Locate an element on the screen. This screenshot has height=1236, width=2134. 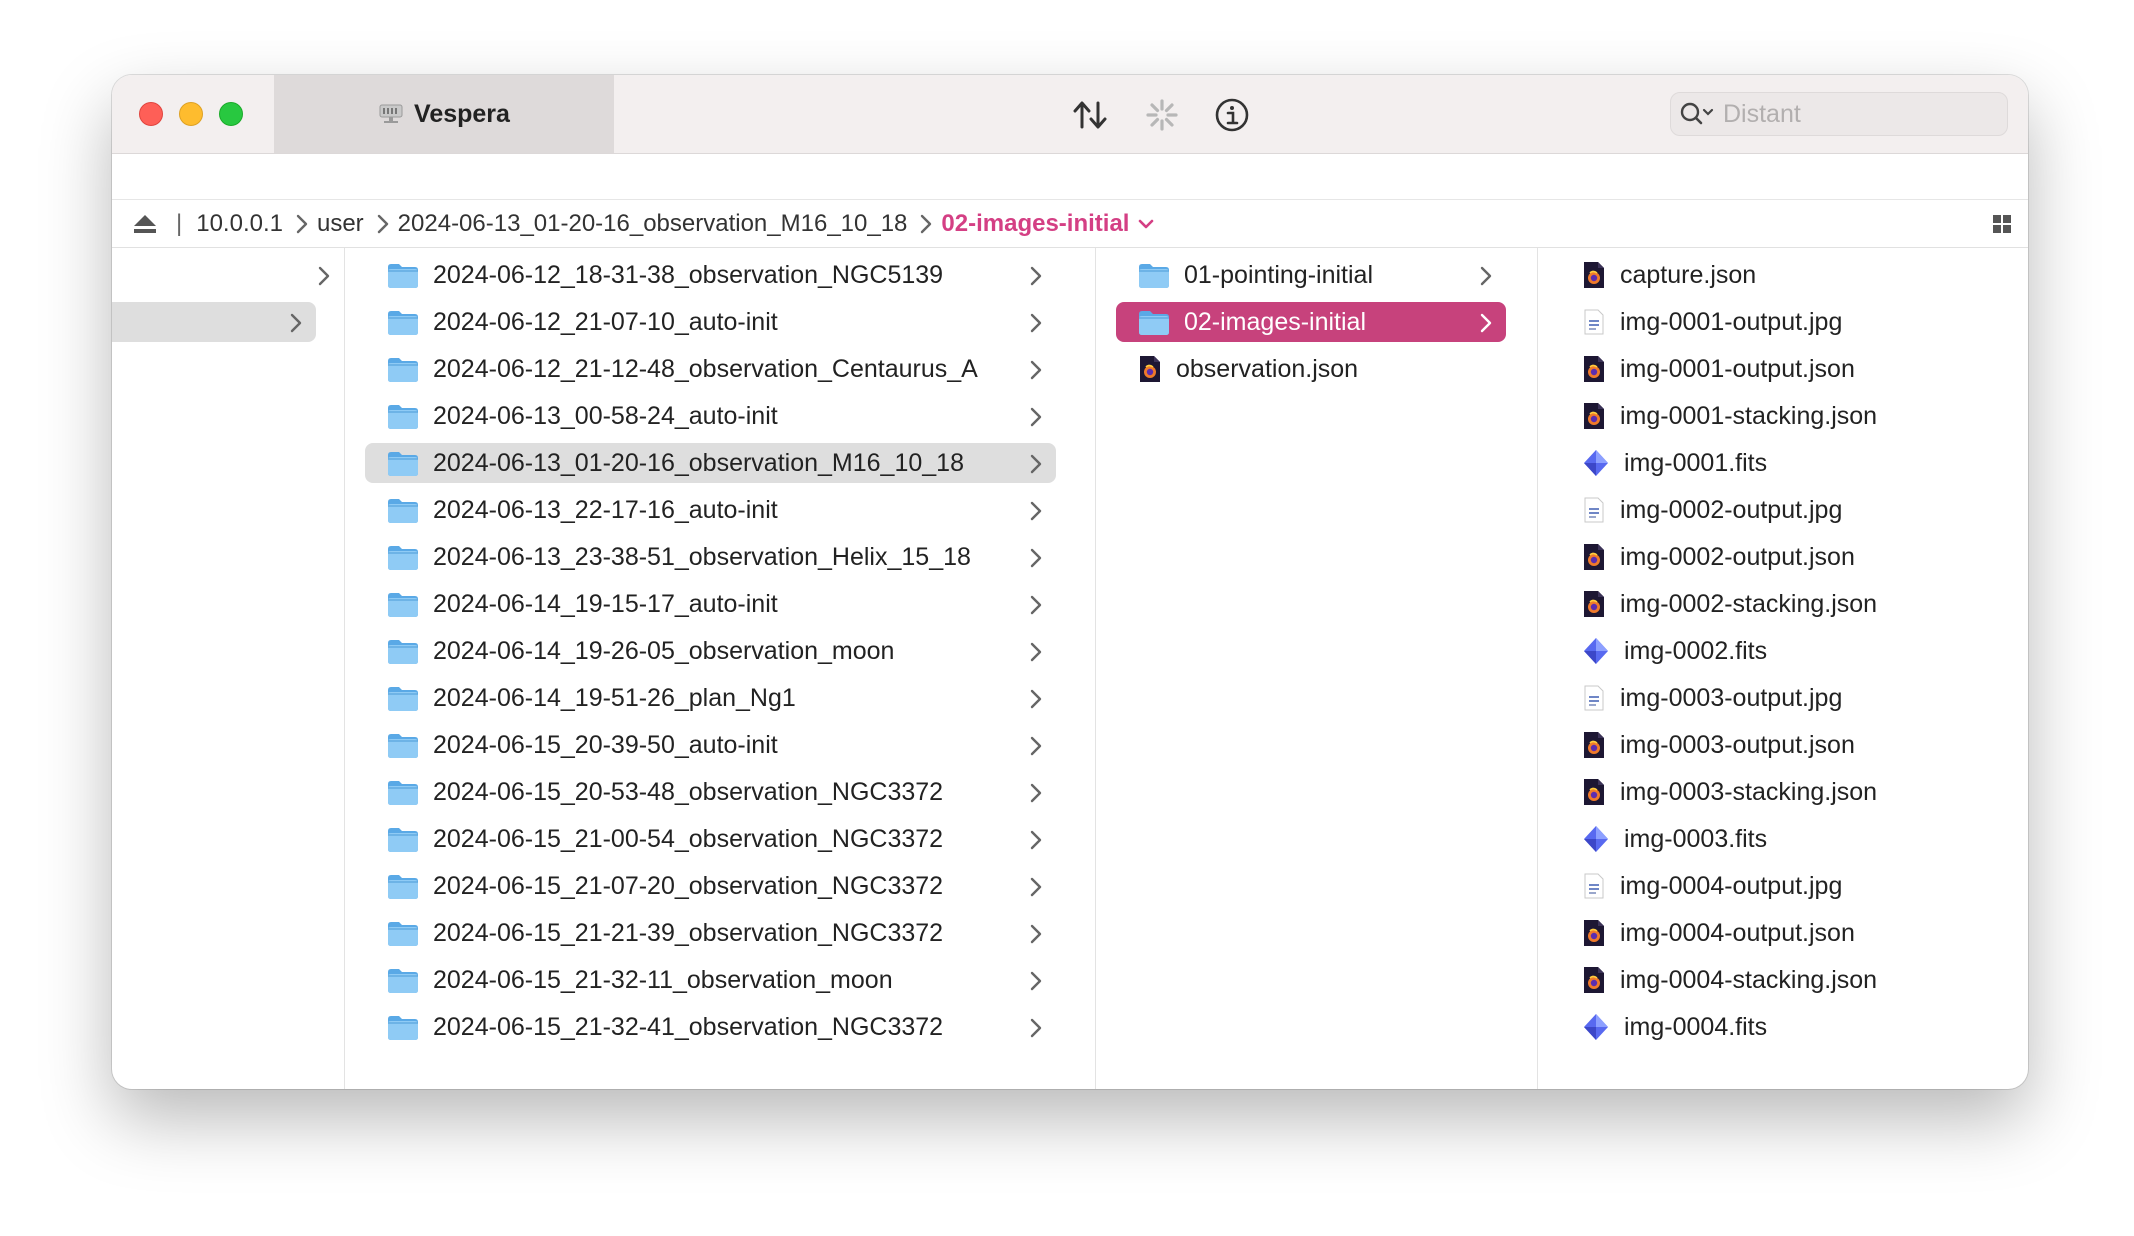
activity-button is located at coordinates (1162, 115).